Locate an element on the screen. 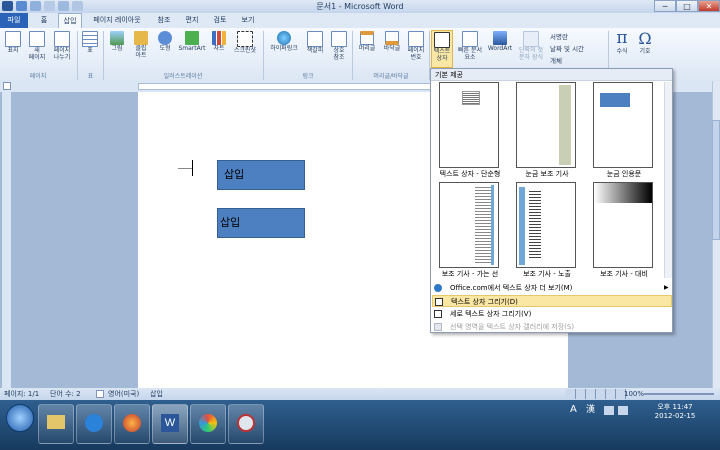 The image size is (720, 450). gallery-caption: 눈금 인용문 is located at coordinates (624, 174).